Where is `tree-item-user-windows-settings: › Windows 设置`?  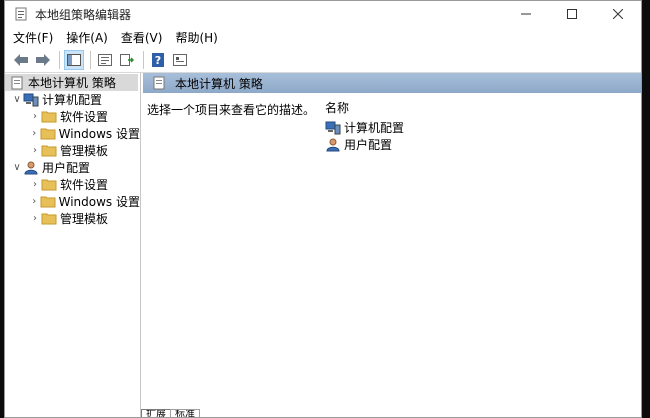
tree-item-user-windows-settings: › Windows 设置 is located at coordinates (72, 201).